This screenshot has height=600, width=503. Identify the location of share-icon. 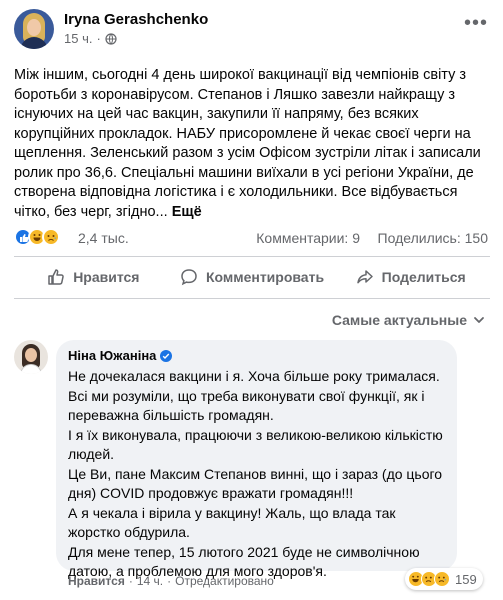
(364, 277).